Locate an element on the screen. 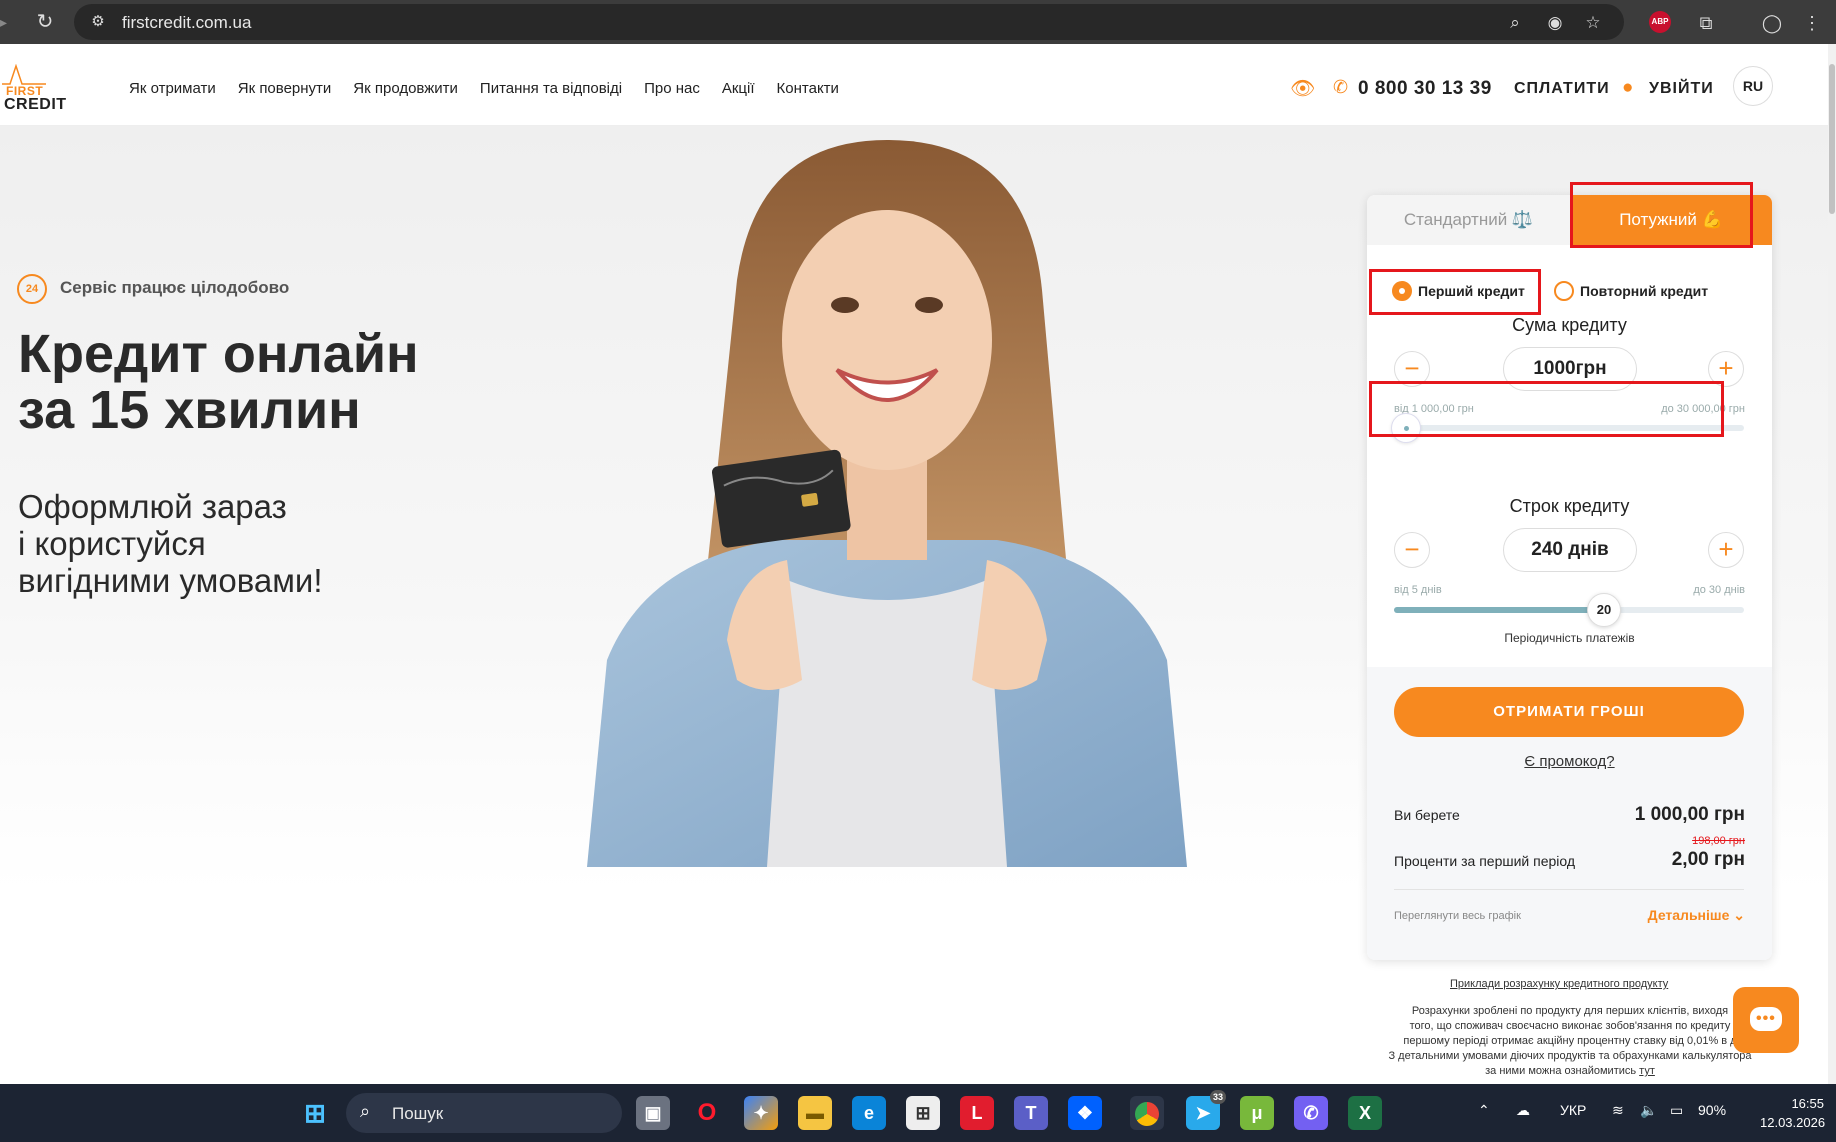  subtitle-line: вигідними умовами! is located at coordinates (170, 580).